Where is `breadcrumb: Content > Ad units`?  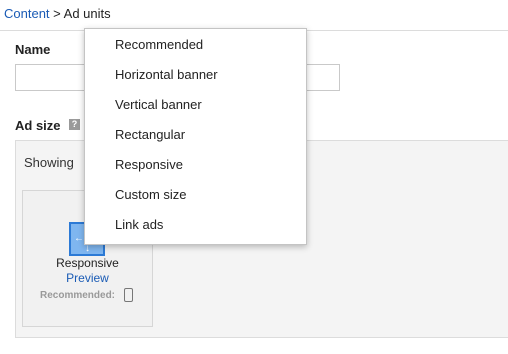 breadcrumb: Content > Ad units is located at coordinates (57, 13).